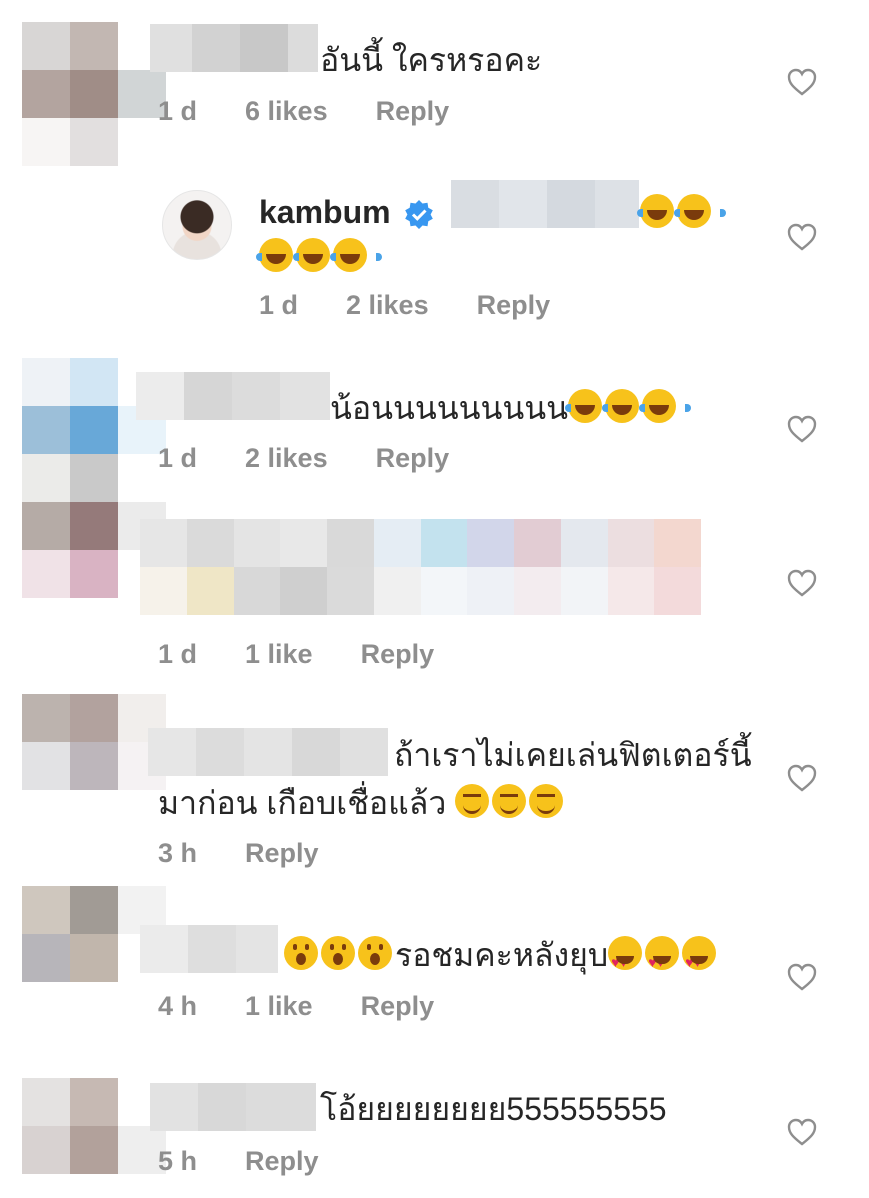  I want to click on comment-meta: 5 h Reply, so click(238, 1161).